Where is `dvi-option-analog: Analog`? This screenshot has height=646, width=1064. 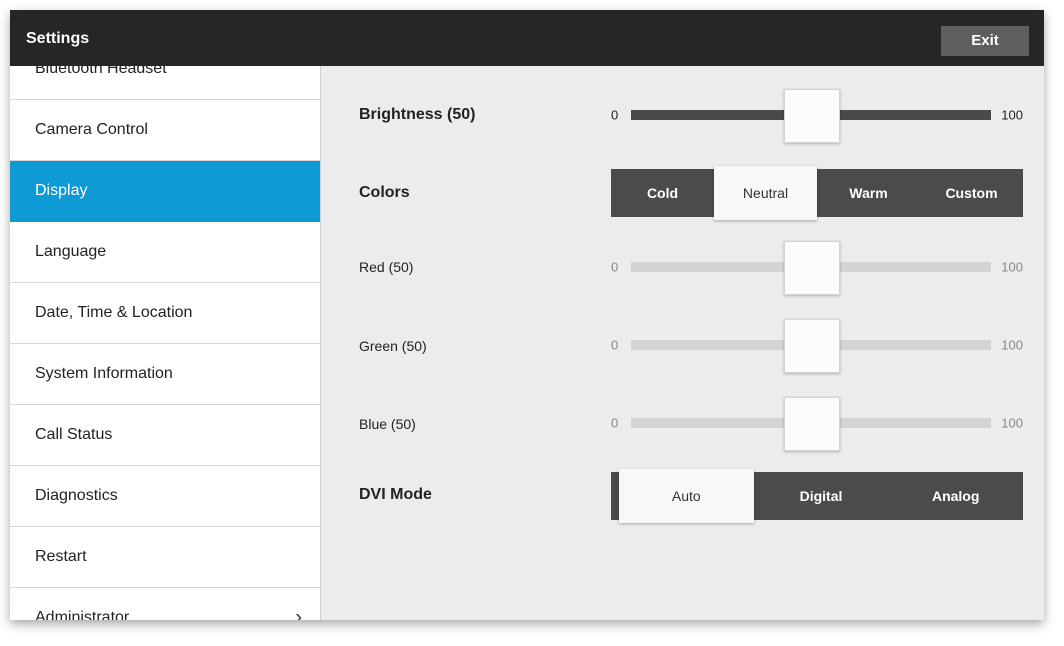
dvi-option-analog: Analog is located at coordinates (955, 496).